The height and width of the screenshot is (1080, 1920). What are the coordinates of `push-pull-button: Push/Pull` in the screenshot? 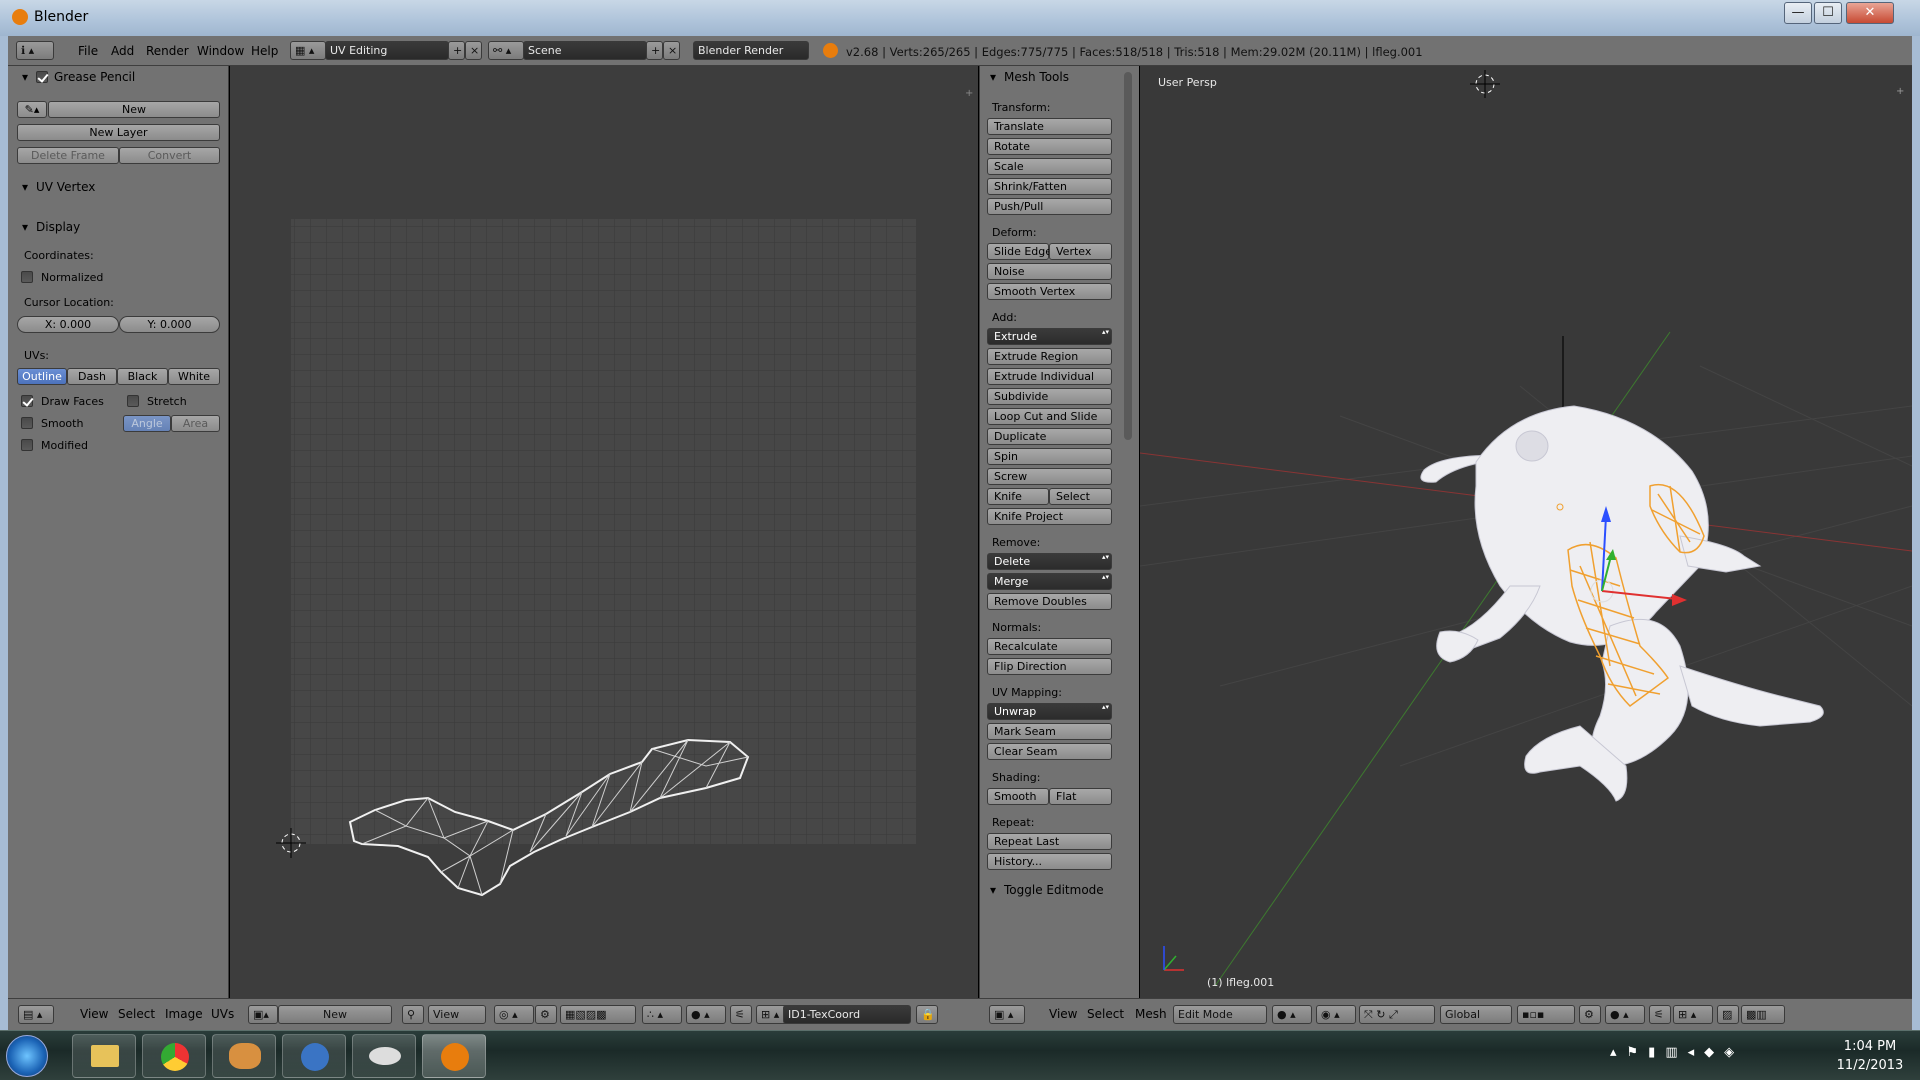 It's located at (1049, 206).